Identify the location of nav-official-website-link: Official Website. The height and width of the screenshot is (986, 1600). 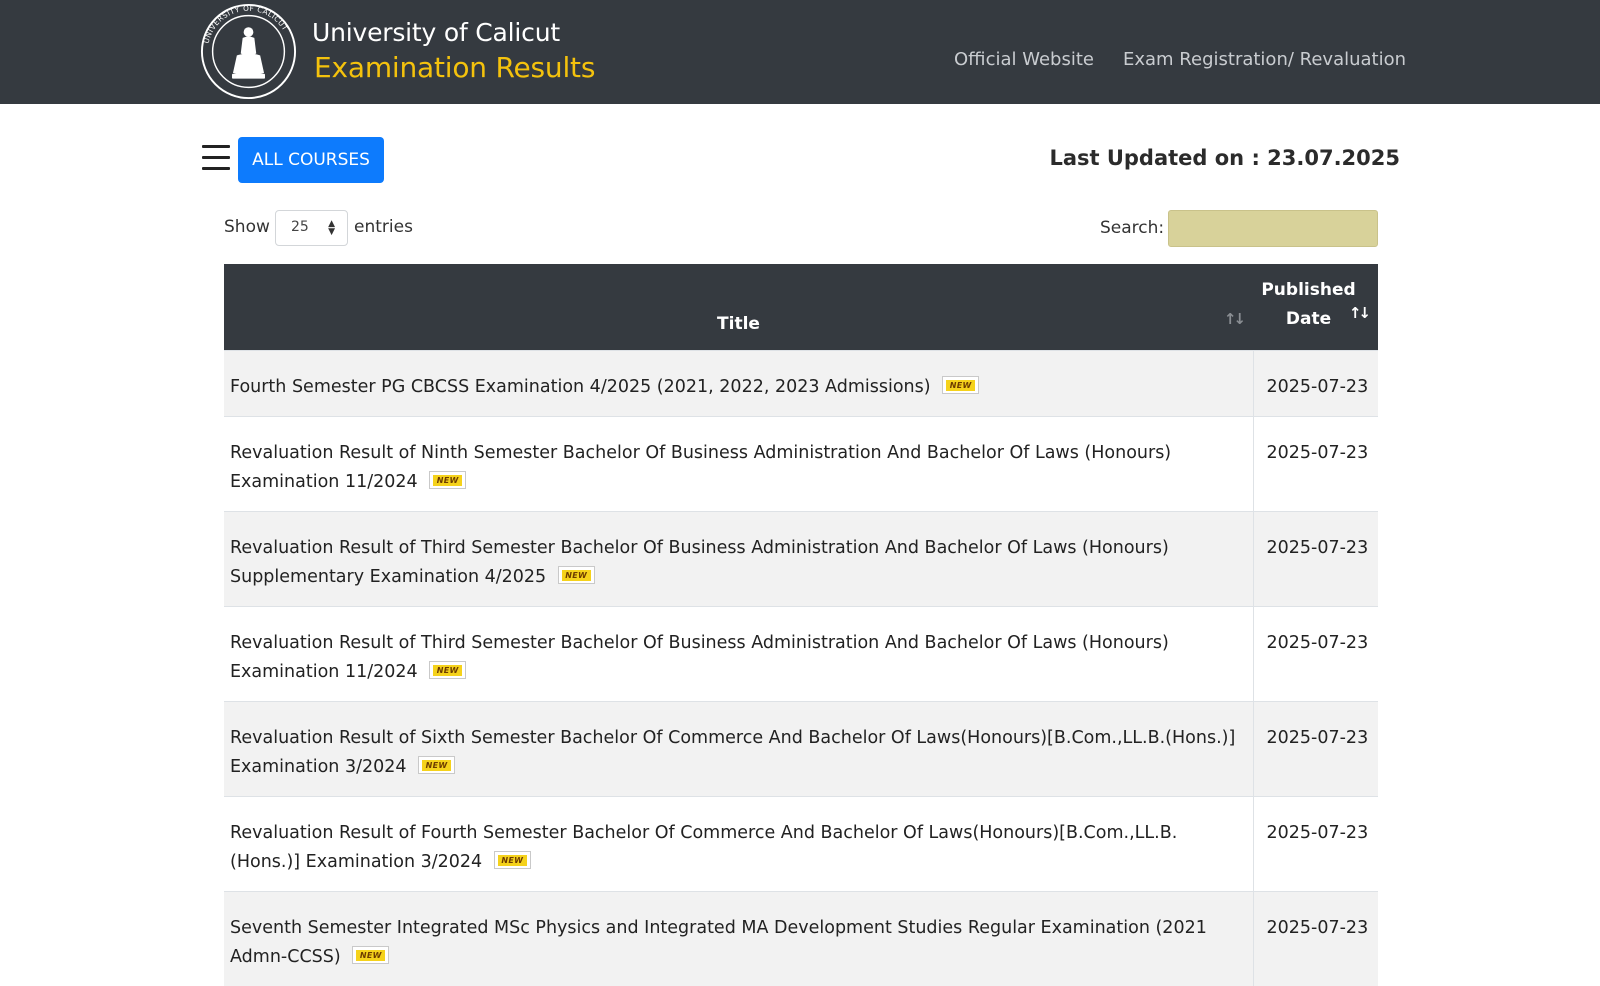
(1024, 59).